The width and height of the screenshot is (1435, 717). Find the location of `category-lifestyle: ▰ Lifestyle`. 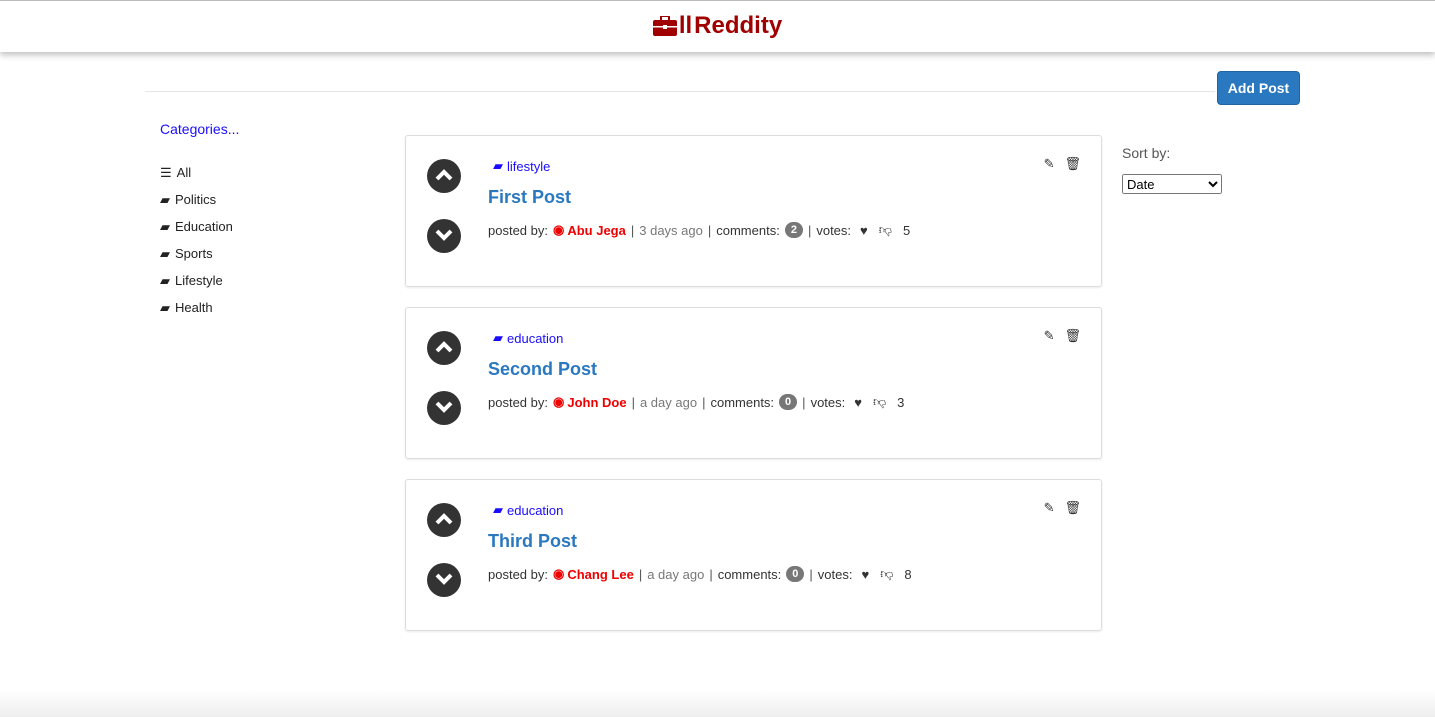

category-lifestyle: ▰ Lifestyle is located at coordinates (199, 280).